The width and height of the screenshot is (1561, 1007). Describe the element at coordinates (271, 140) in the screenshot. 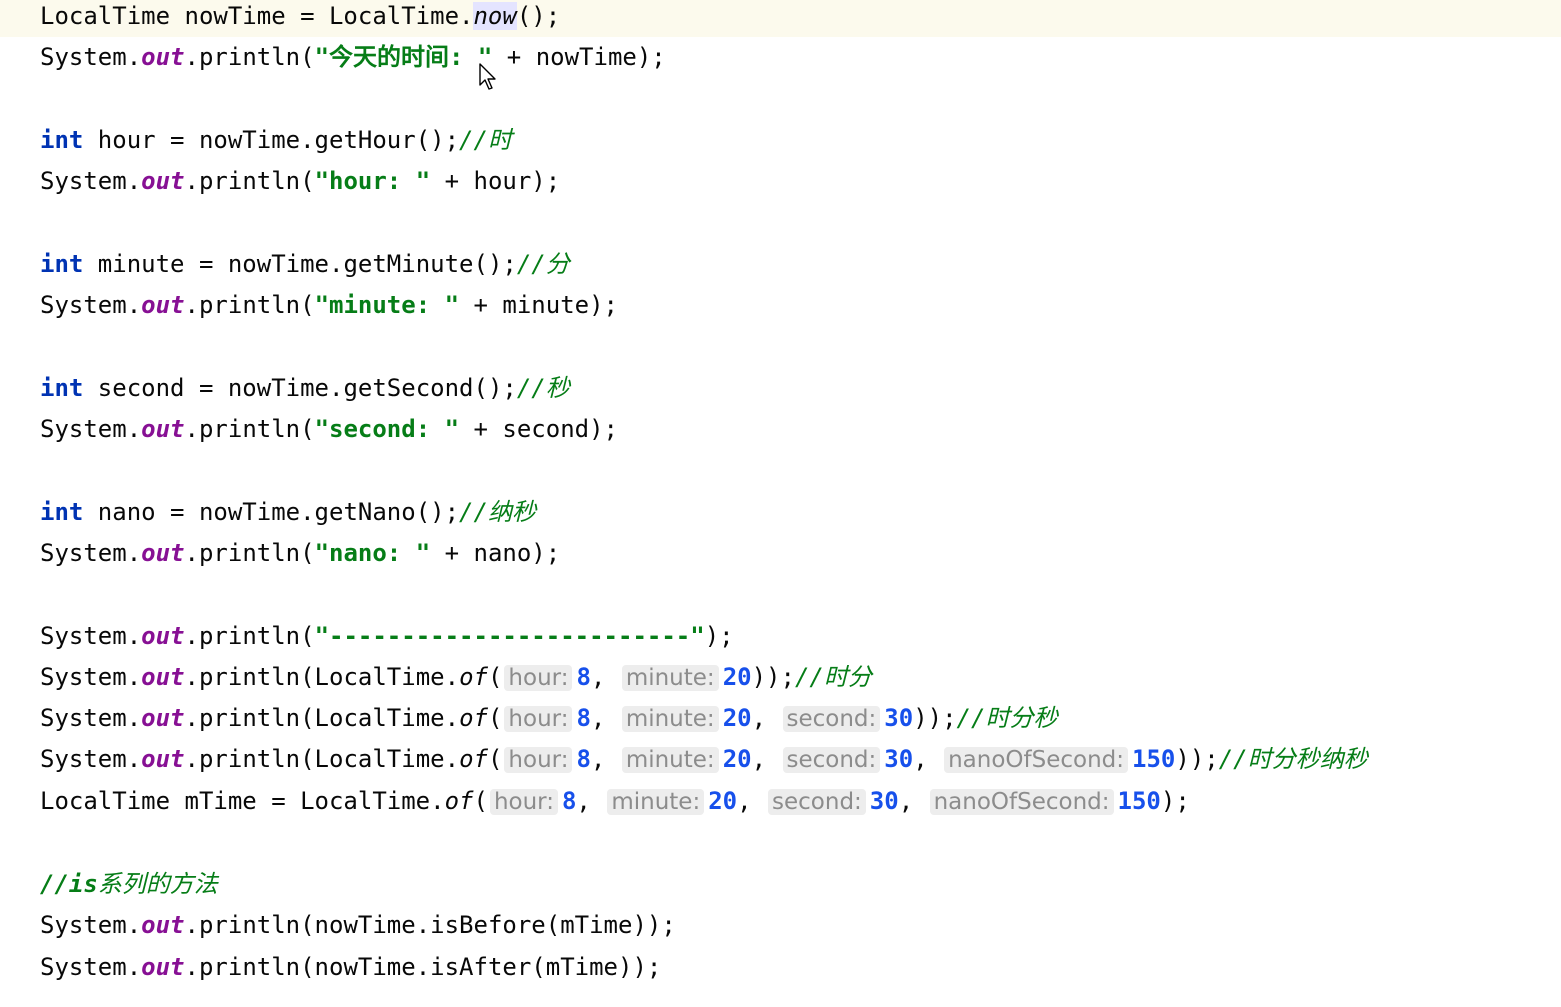

I see `code-text: hour = nowTime.getHour();` at that location.